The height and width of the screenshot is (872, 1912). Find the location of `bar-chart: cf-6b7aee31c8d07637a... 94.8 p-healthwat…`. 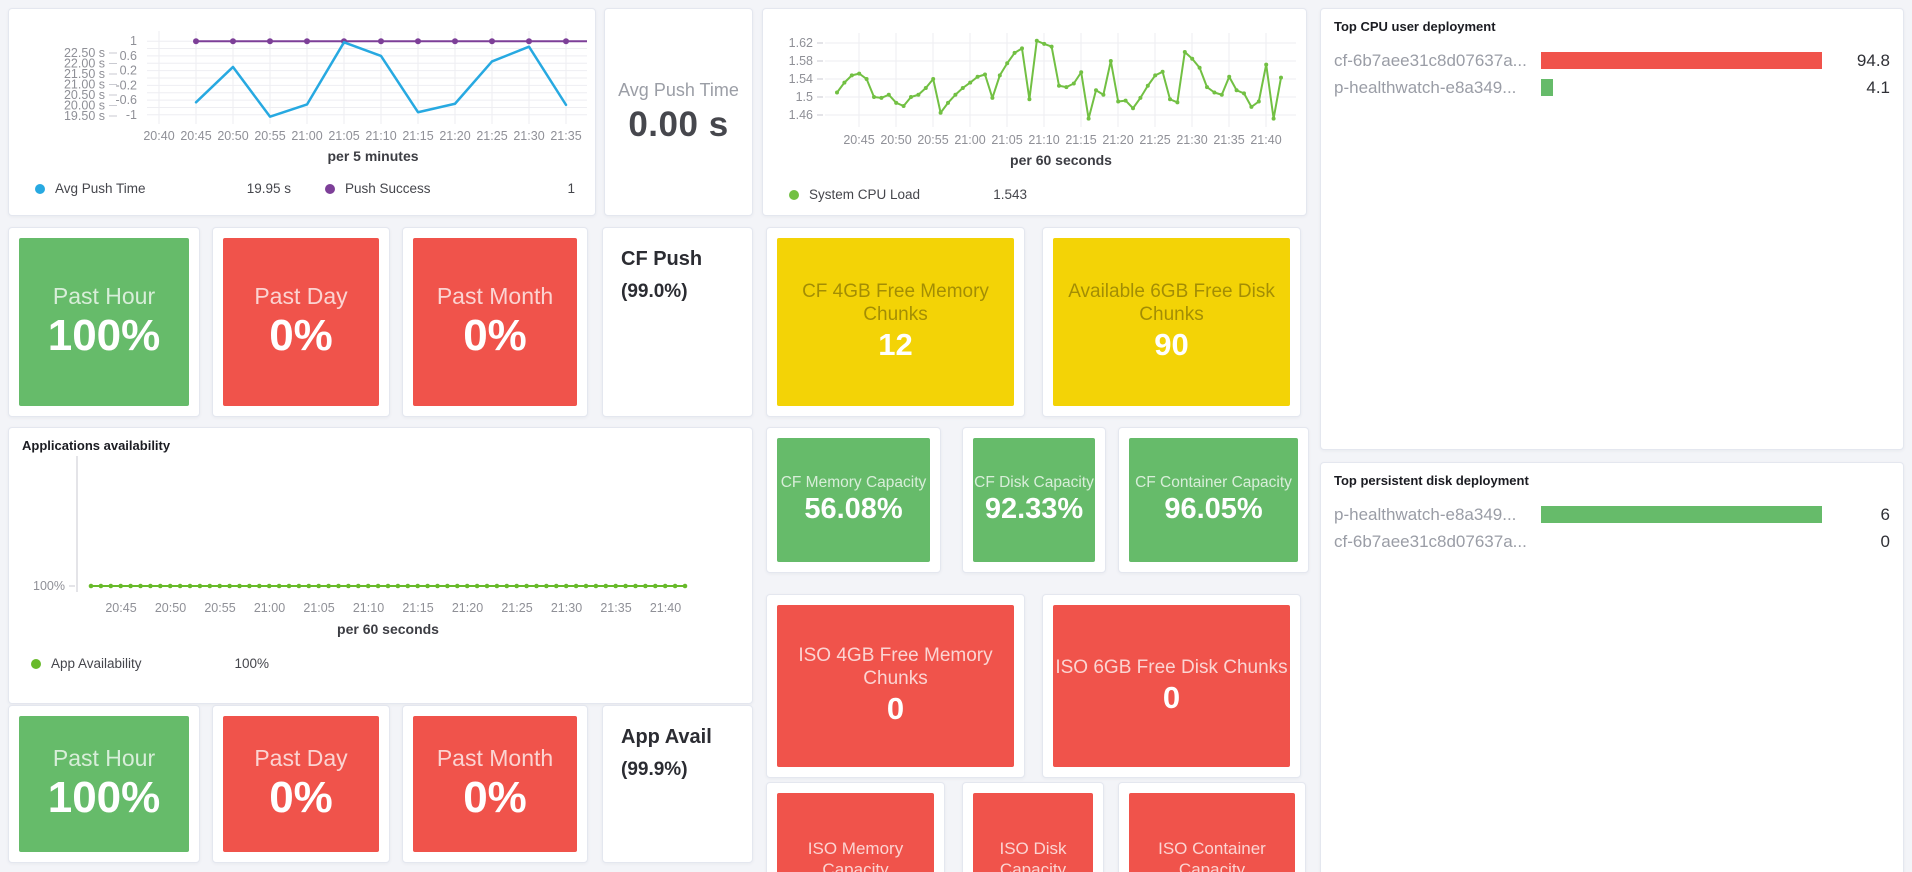

bar-chart: cf-6b7aee31c8d07637a... 94.8 p-healthwat… is located at coordinates (1612, 74).